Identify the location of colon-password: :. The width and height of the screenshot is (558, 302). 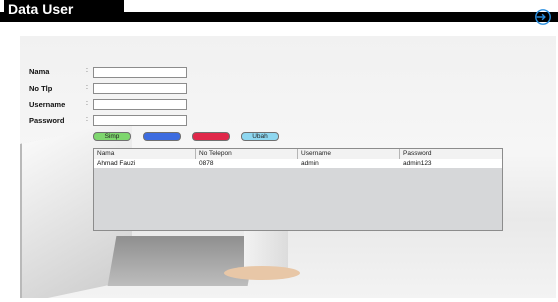
(87, 119).